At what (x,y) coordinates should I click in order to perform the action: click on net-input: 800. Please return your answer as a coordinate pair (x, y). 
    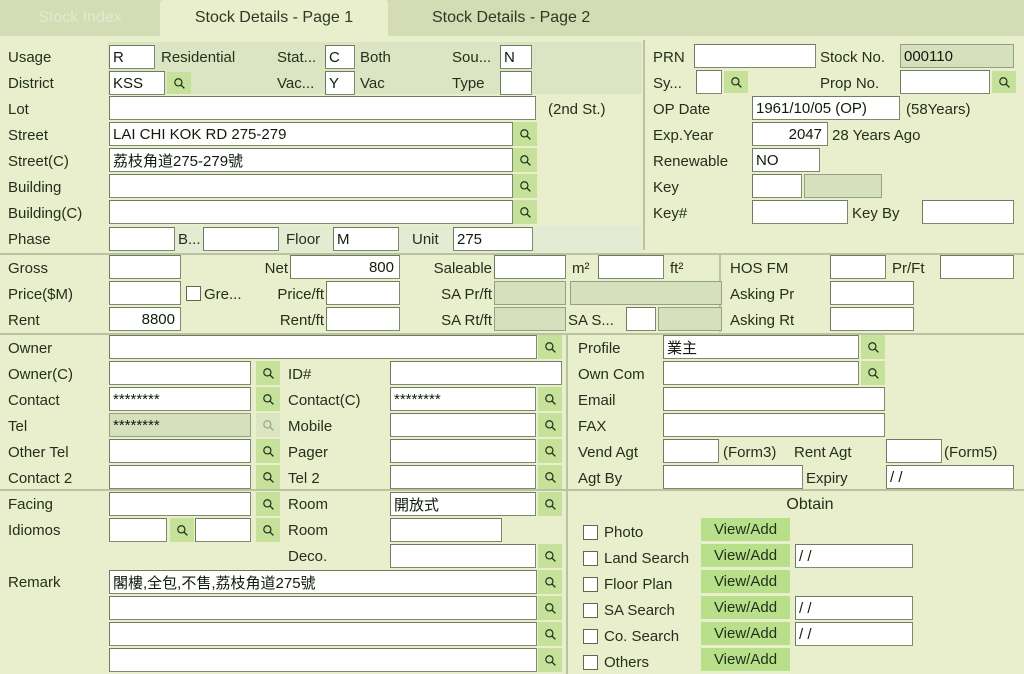
    Looking at the image, I should click on (345, 267).